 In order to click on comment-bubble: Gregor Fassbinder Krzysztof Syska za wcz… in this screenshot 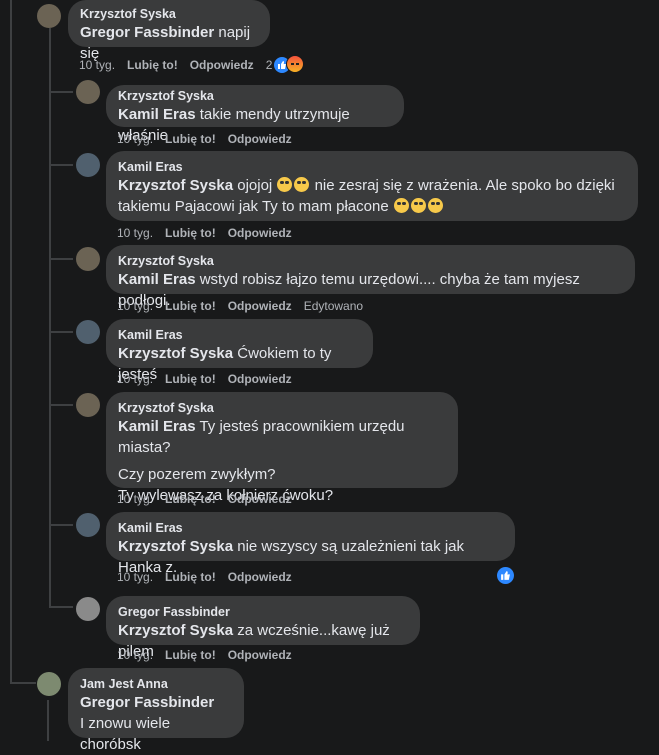, I will do `click(263, 628)`.